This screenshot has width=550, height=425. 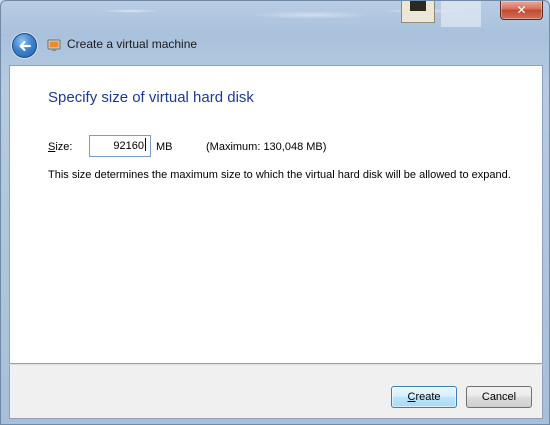 What do you see at coordinates (145, 144) in the screenshot?
I see `text-caret` at bounding box center [145, 144].